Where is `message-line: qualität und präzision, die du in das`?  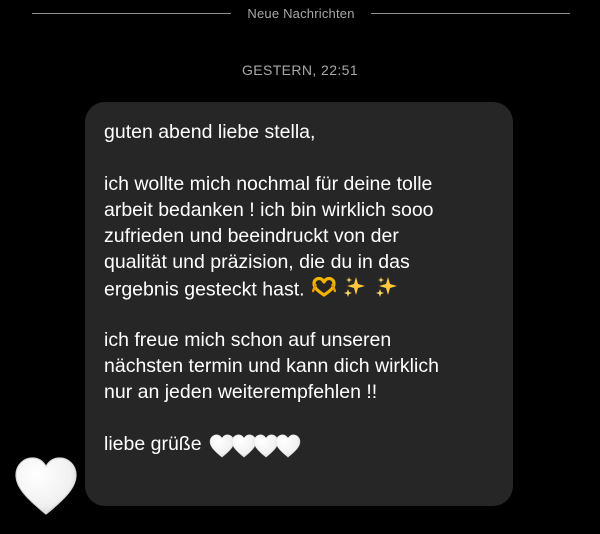 message-line: qualität und präzision, die du in das is located at coordinates (257, 262).